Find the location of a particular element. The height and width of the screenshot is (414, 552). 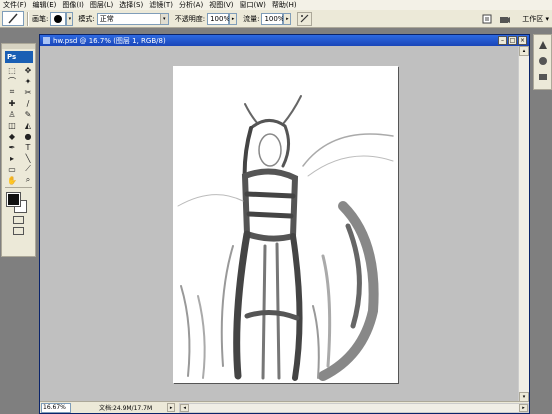

airbrush-icon is located at coordinates (305, 18).